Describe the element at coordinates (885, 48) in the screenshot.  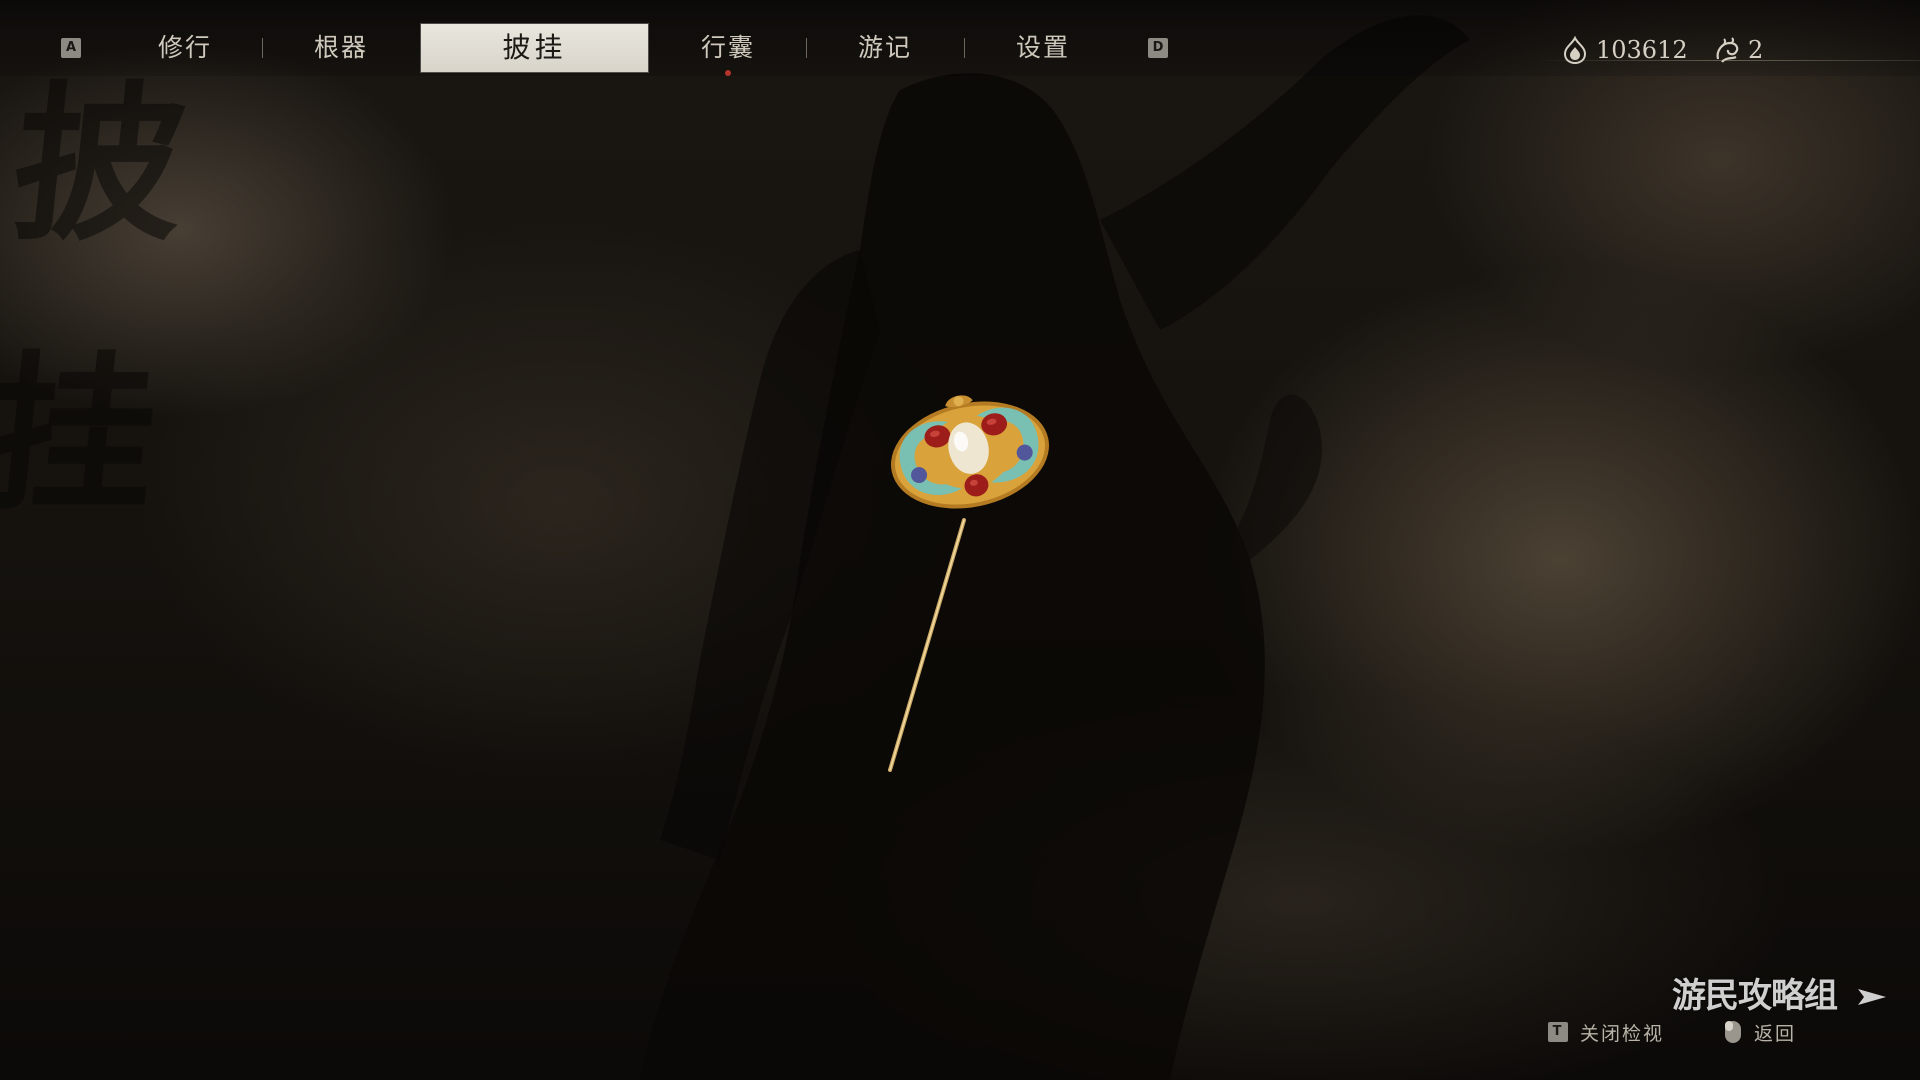
I see `tab-journal: 游记` at that location.